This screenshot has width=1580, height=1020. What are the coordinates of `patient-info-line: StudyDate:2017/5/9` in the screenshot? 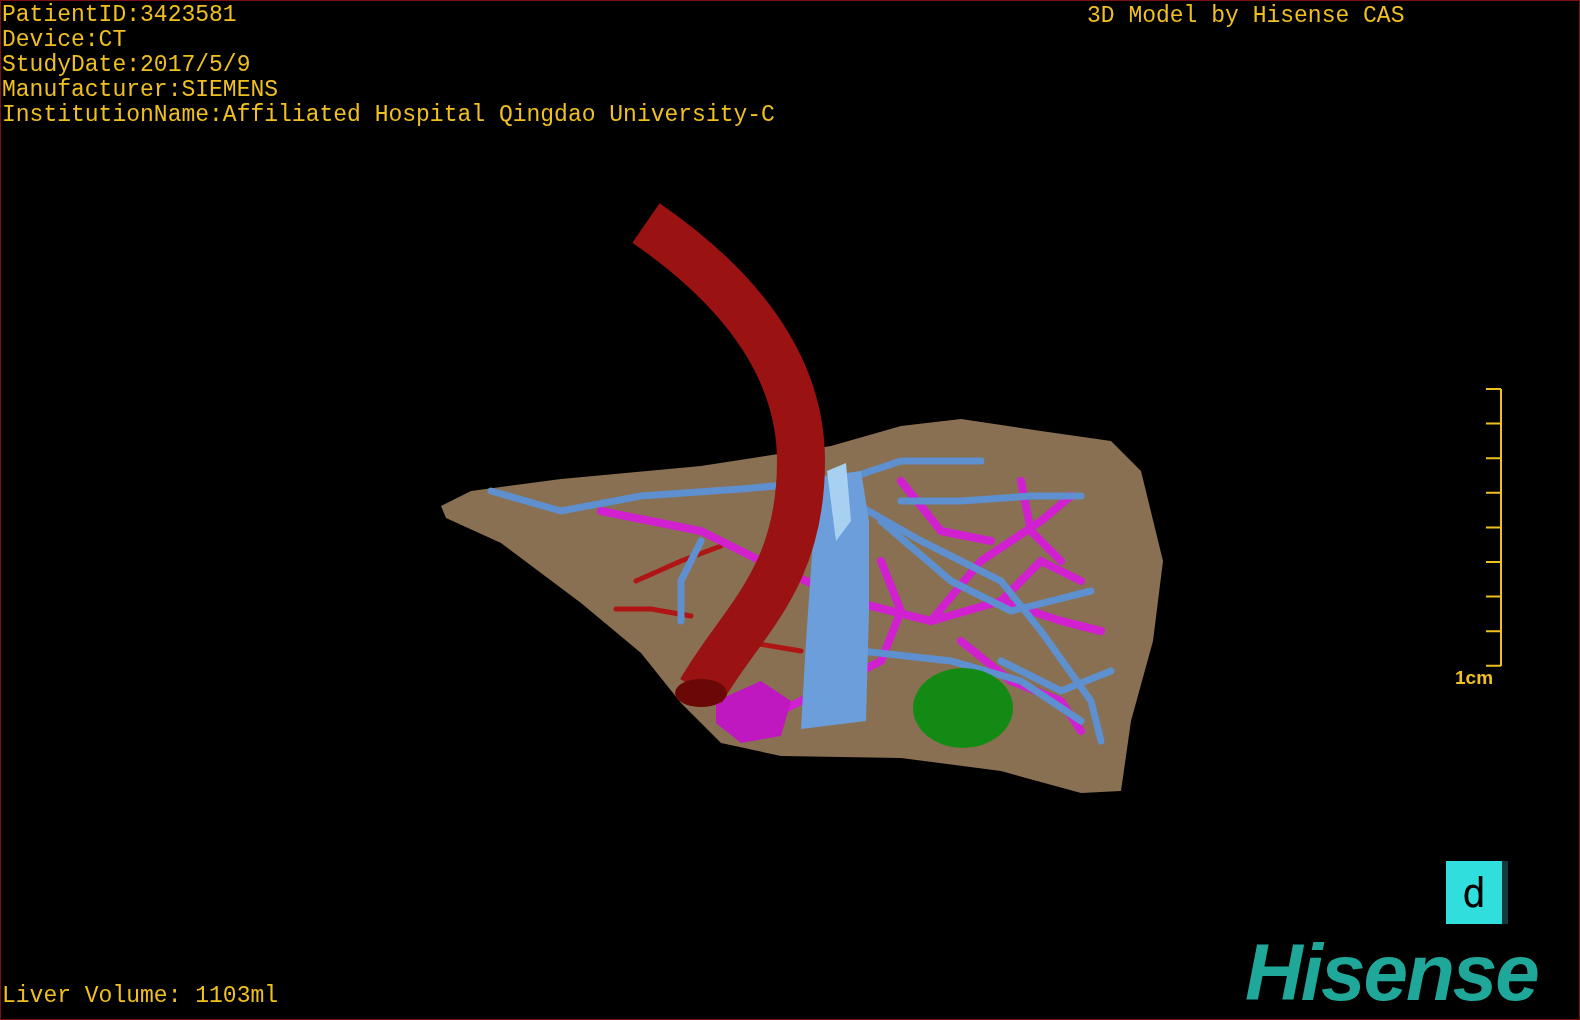 It's located at (127, 65).